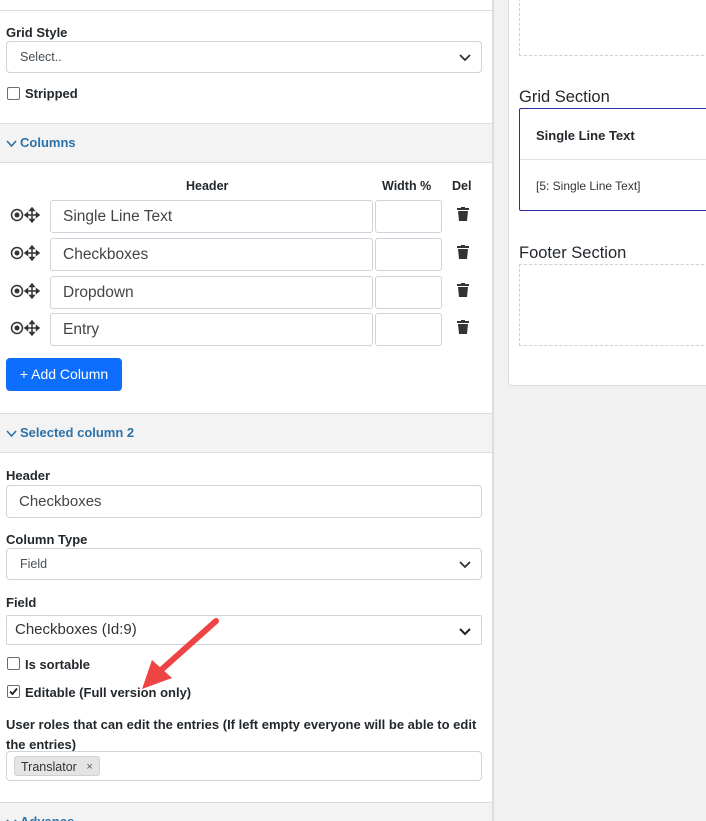 The image size is (706, 821). What do you see at coordinates (244, 57) in the screenshot?
I see `grid-style-select: Select..` at bounding box center [244, 57].